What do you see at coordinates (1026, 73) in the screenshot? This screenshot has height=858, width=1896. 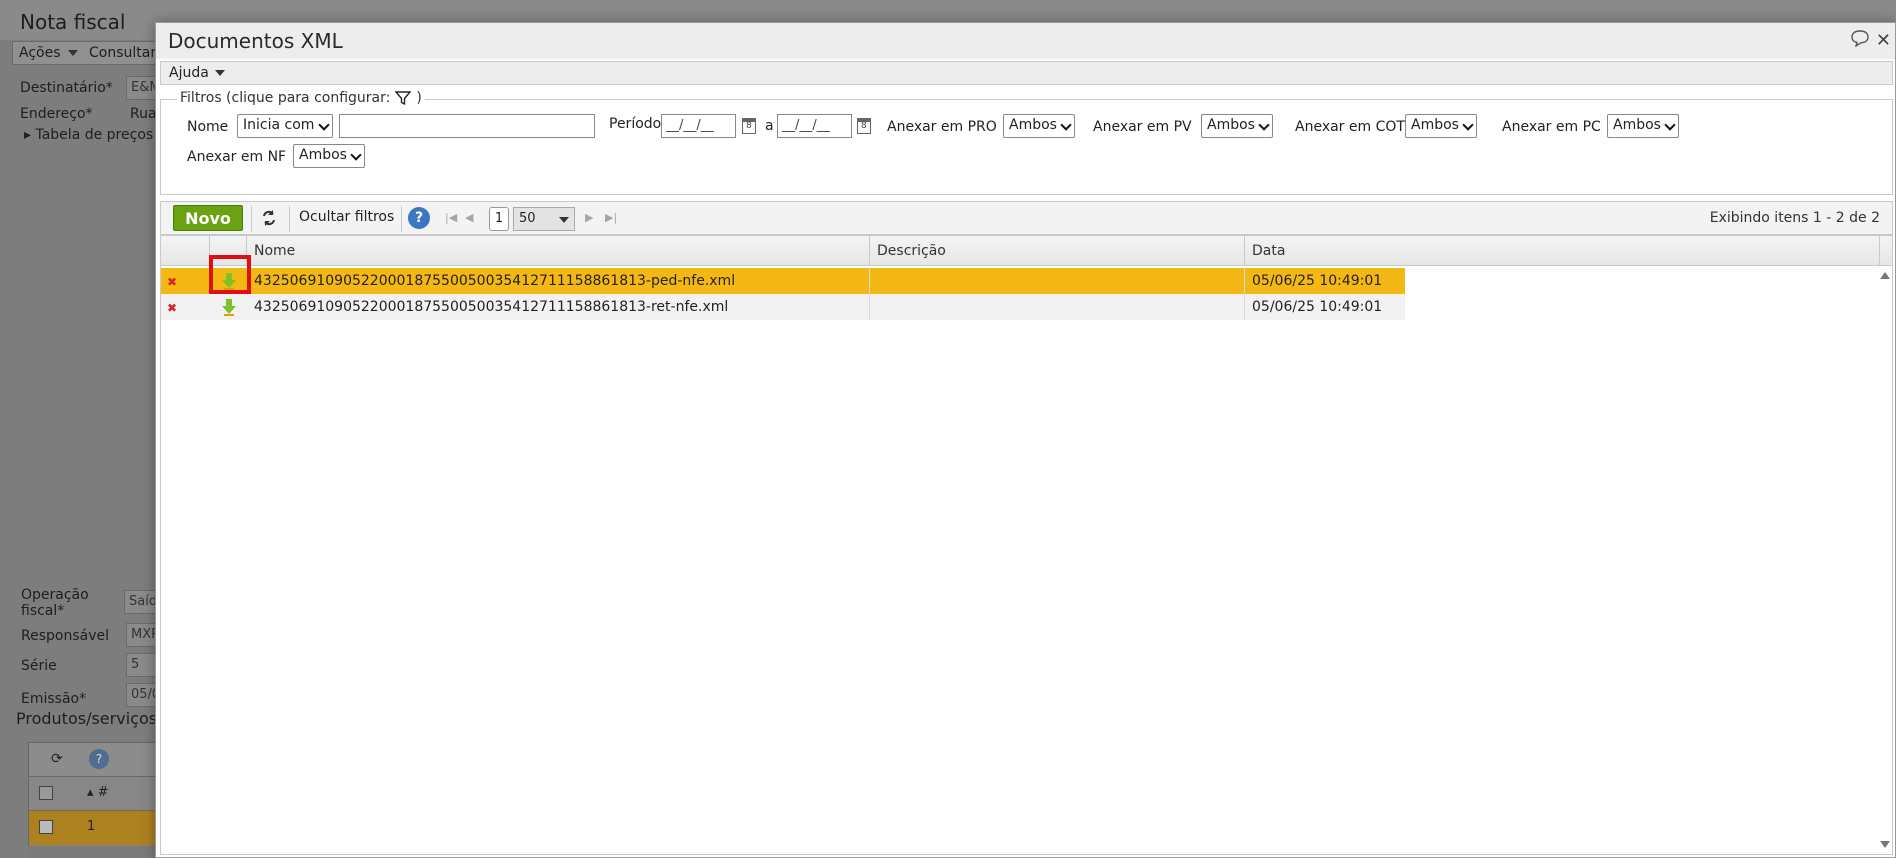 I see `dialog-menubar: Ajuda` at bounding box center [1026, 73].